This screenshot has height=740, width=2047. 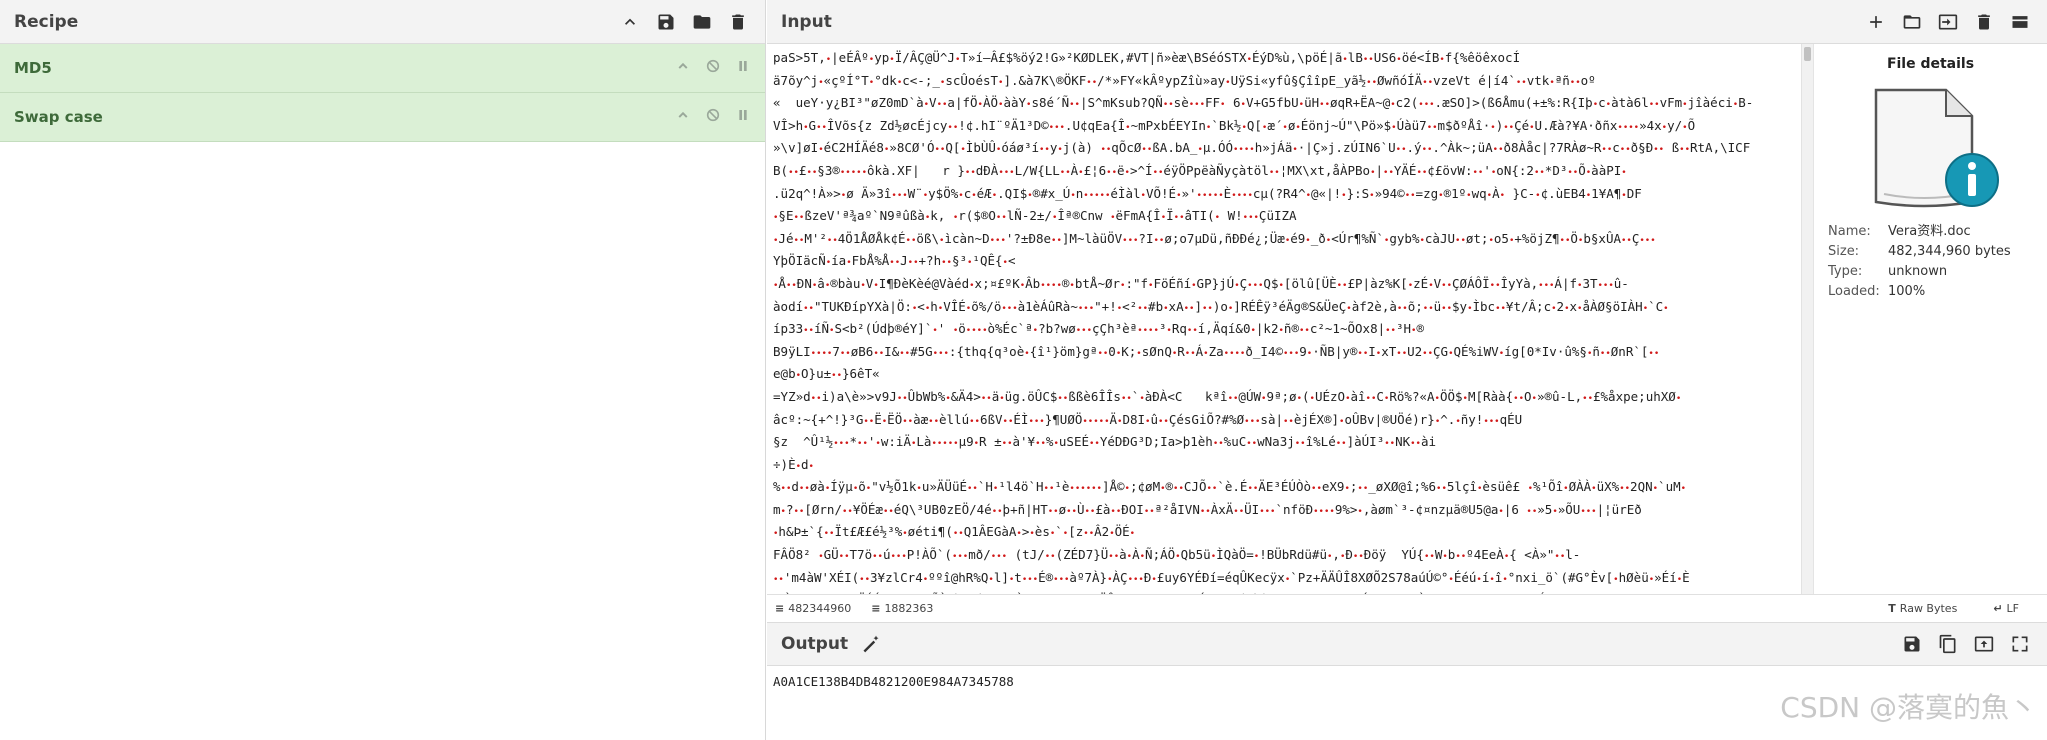 What do you see at coordinates (666, 22) in the screenshot?
I see `save-recipe-icon` at bounding box center [666, 22].